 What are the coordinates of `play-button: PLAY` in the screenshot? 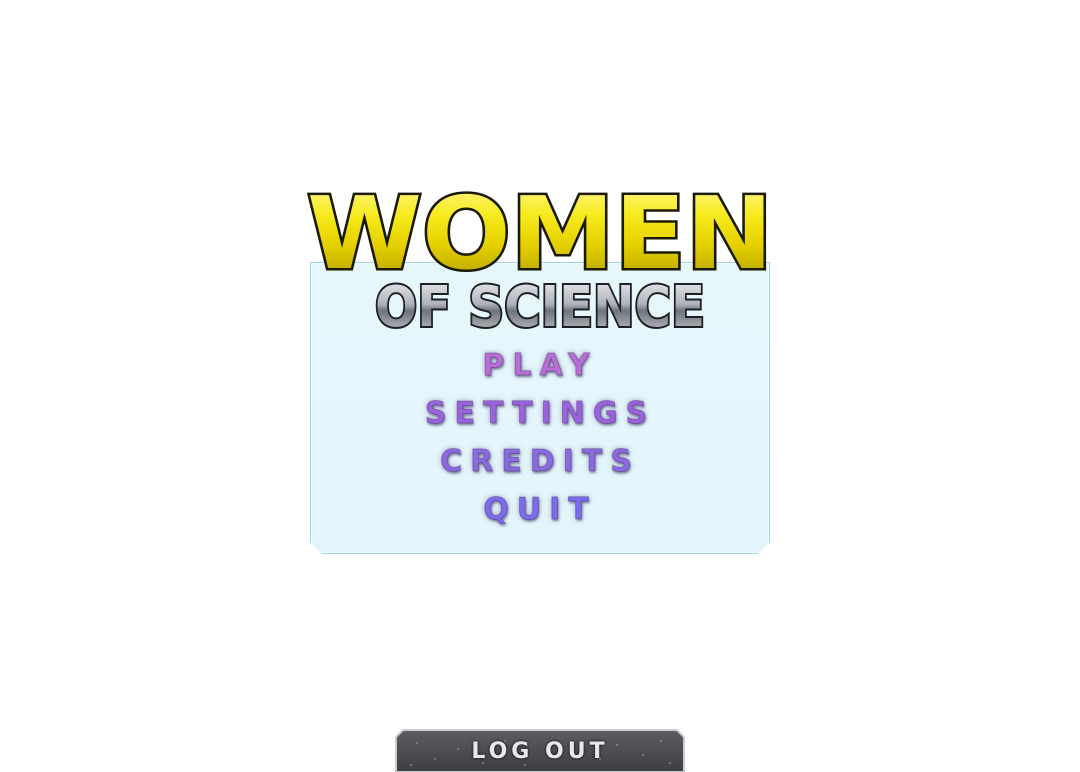 It's located at (540, 366).